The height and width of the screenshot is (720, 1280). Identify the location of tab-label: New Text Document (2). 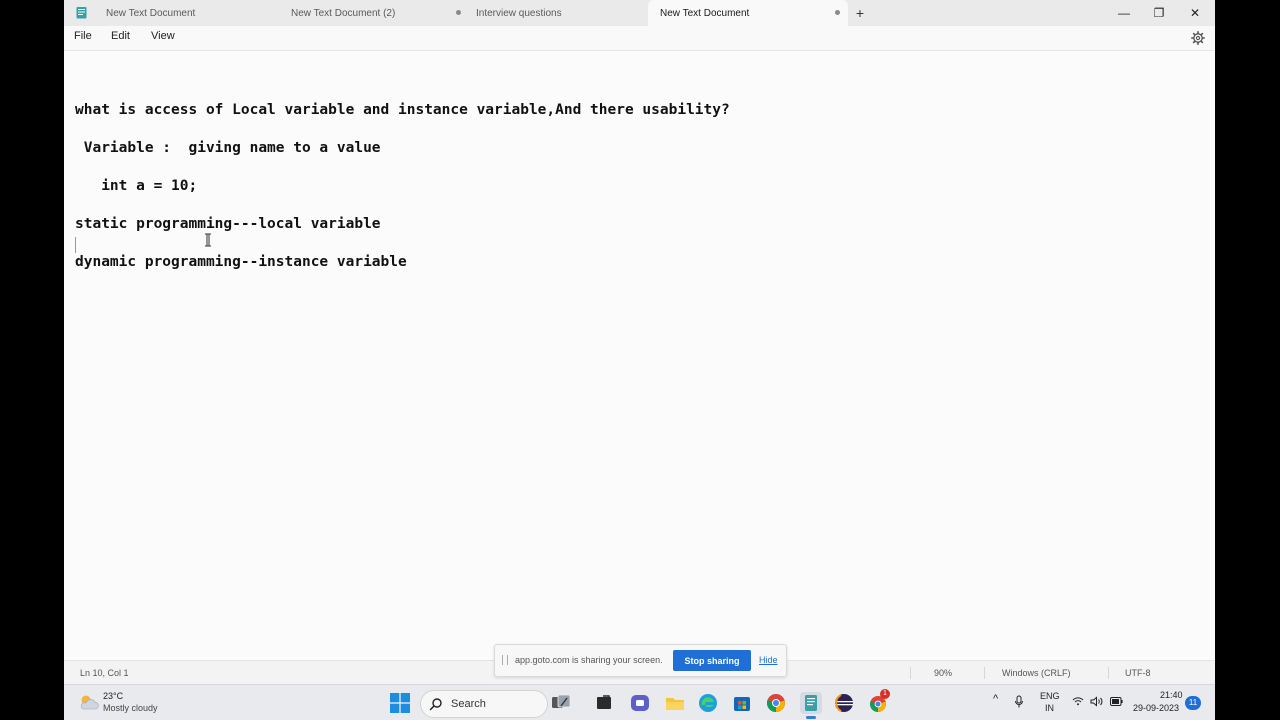
(343, 13).